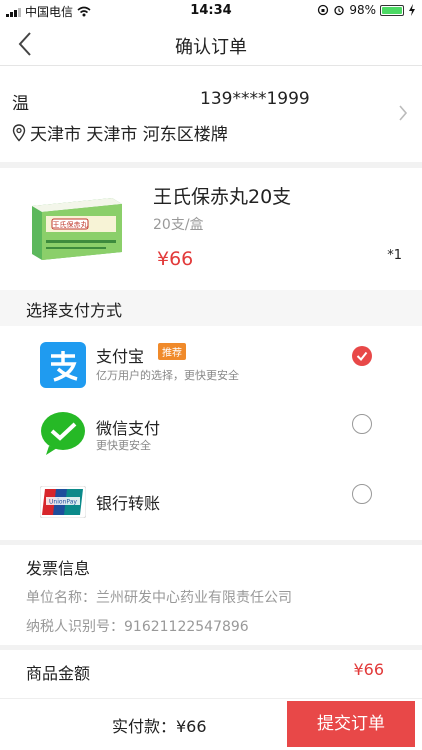 This screenshot has height=750, width=422. What do you see at coordinates (58, 673) in the screenshot?
I see `amount-label: 商品金额` at bounding box center [58, 673].